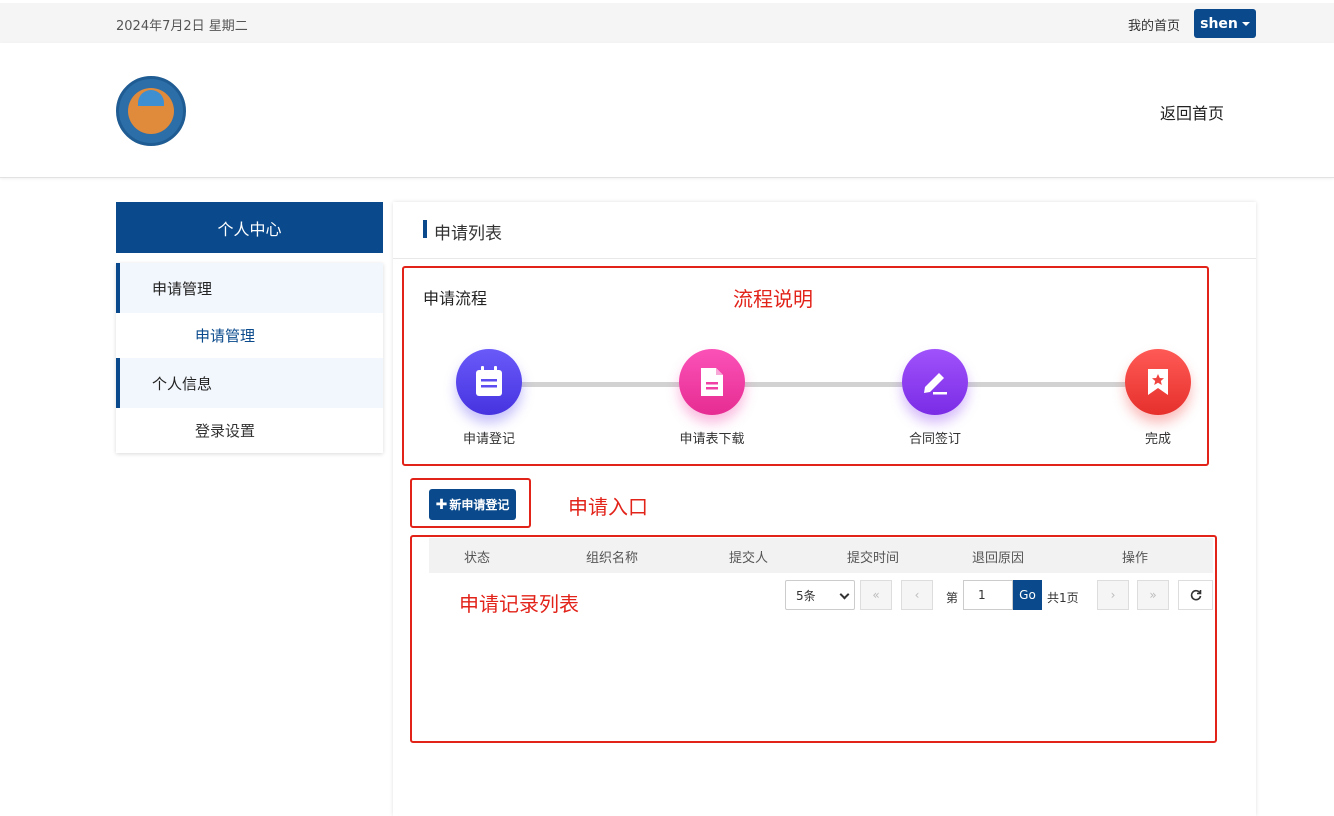 The width and height of the screenshot is (1334, 816). Describe the element at coordinates (249, 335) in the screenshot. I see `sidebar-item-application-management: 申请管理` at that location.